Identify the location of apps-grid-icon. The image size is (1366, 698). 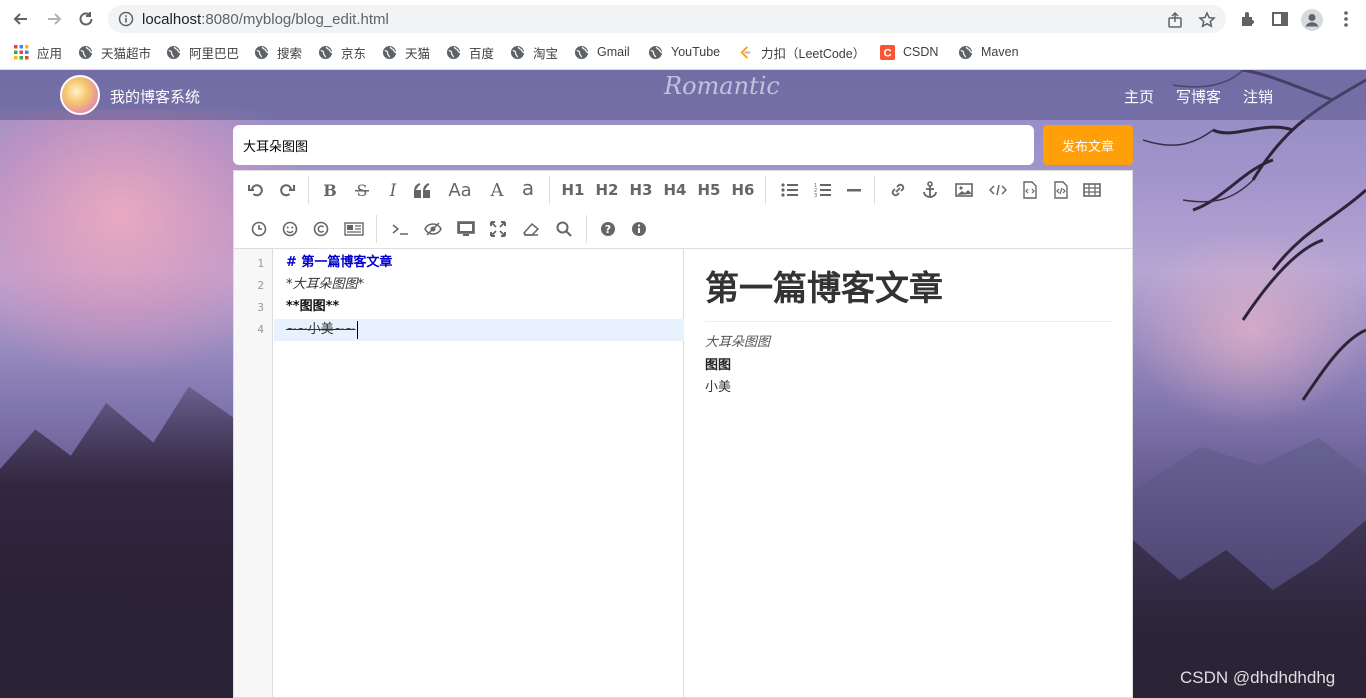
(21, 51).